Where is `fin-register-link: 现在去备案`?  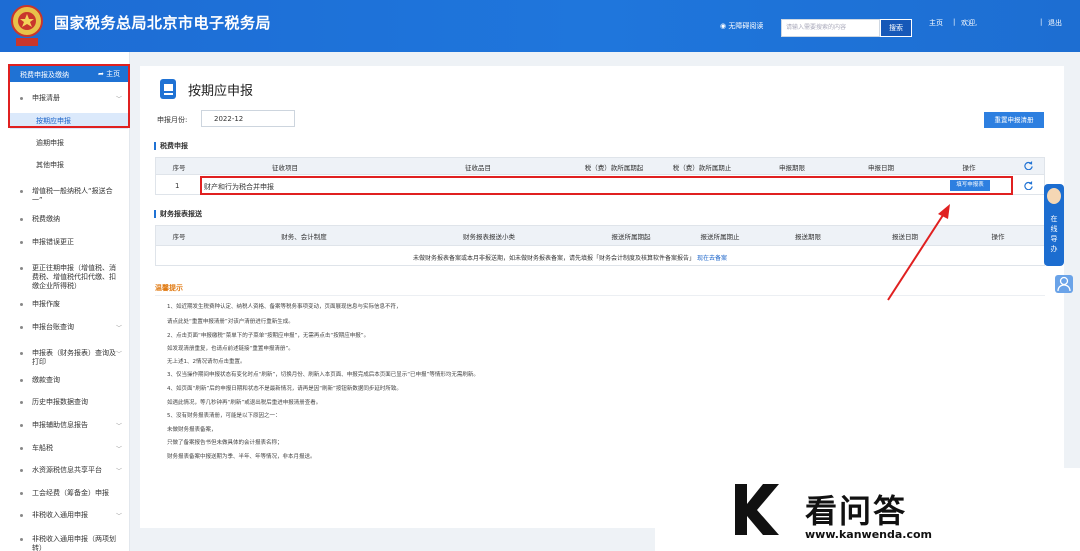 fin-register-link: 现在去备案 is located at coordinates (712, 258).